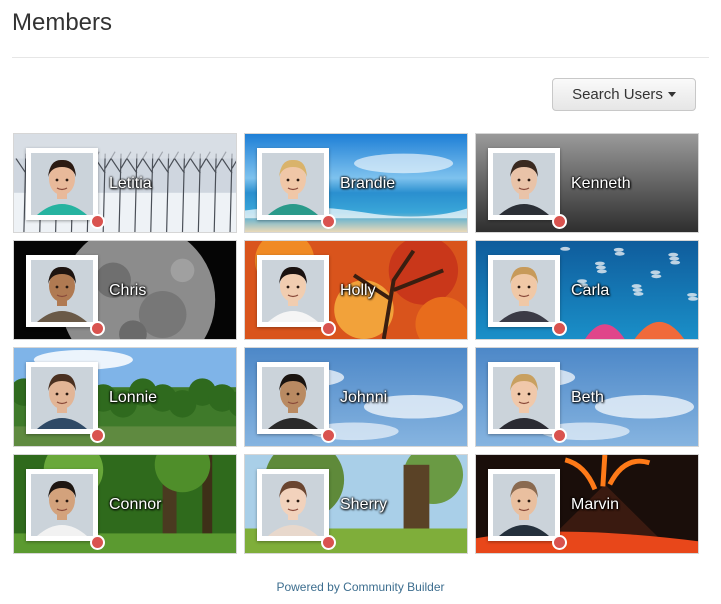 This screenshot has height=604, width=721. I want to click on member-name: Beth, so click(587, 398).